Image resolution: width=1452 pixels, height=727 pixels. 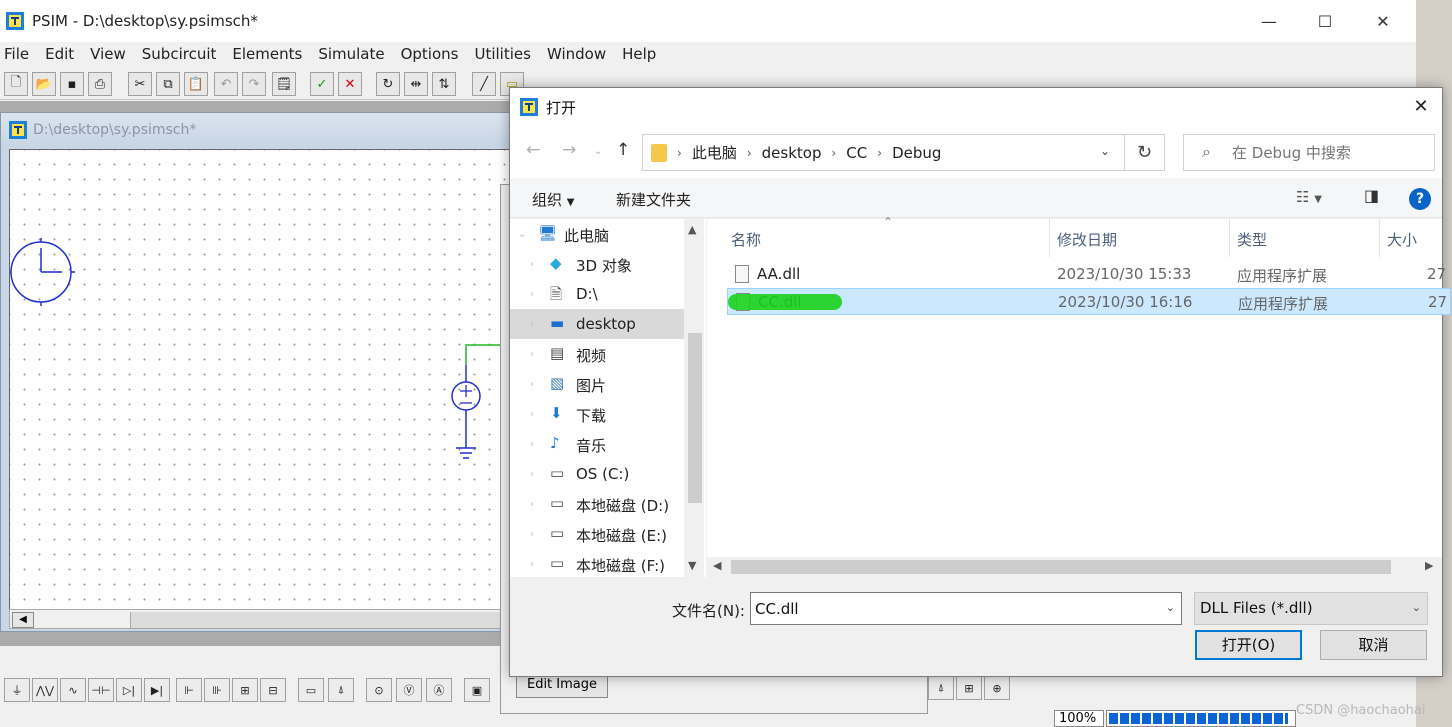 What do you see at coordinates (941, 688) in the screenshot?
I see `anchor-button: ⍋` at bounding box center [941, 688].